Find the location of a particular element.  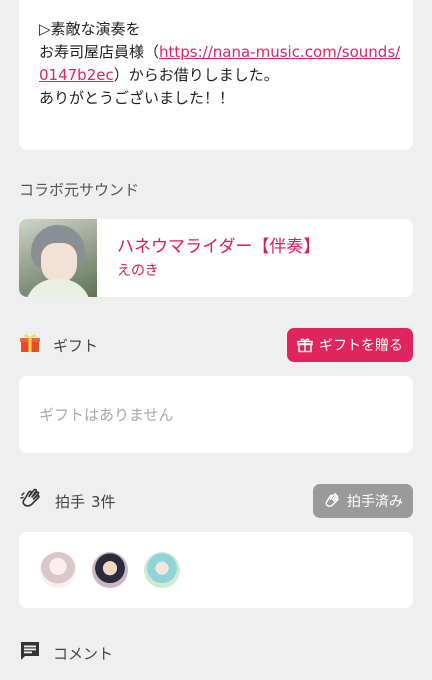

send-gift-label: ギフトを贈る is located at coordinates (361, 346).